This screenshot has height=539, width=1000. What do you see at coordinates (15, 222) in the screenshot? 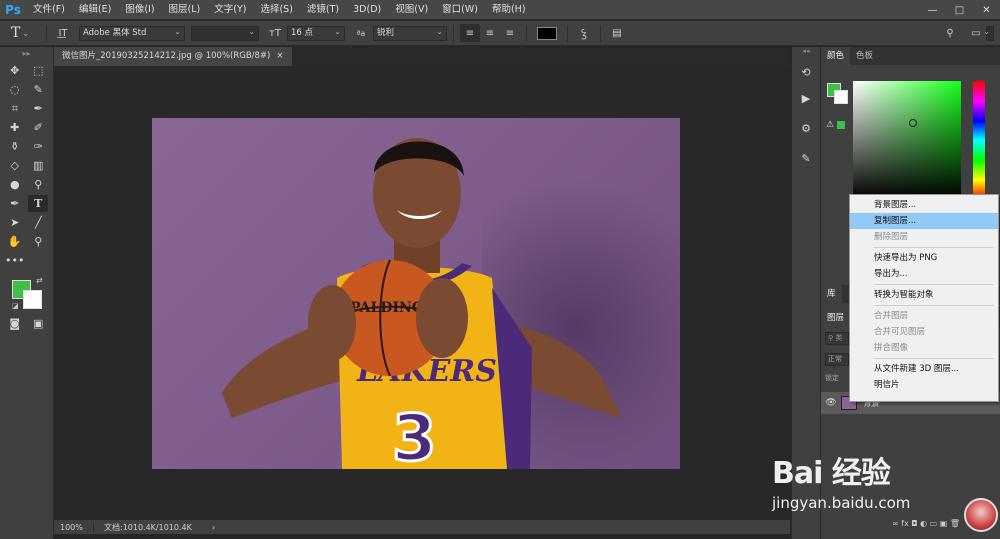
I see `path-select-icon: ➤` at bounding box center [15, 222].